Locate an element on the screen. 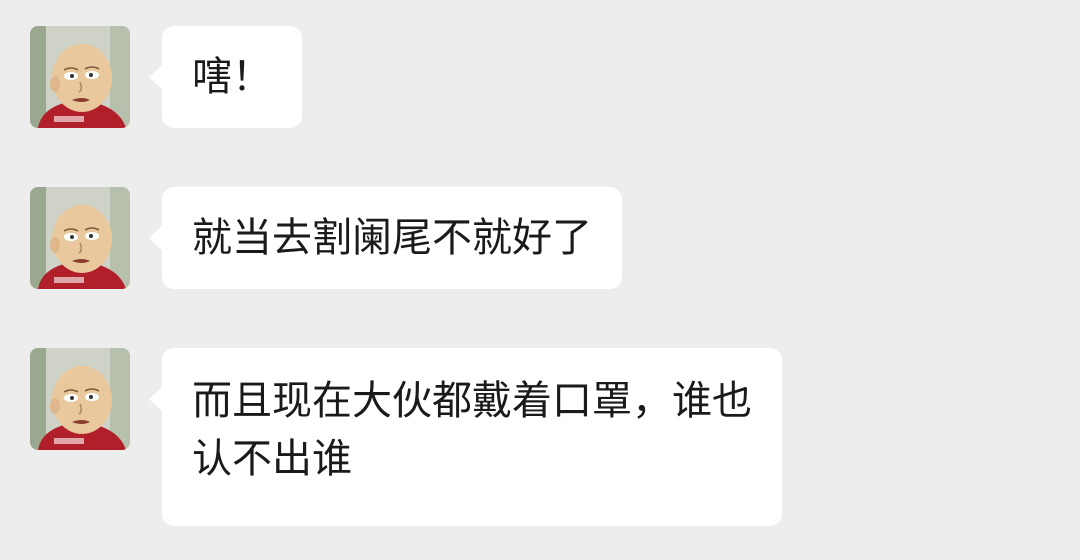 The width and height of the screenshot is (1080, 560). message-text: 就当去割阑尾不就好了 is located at coordinates (392, 238).